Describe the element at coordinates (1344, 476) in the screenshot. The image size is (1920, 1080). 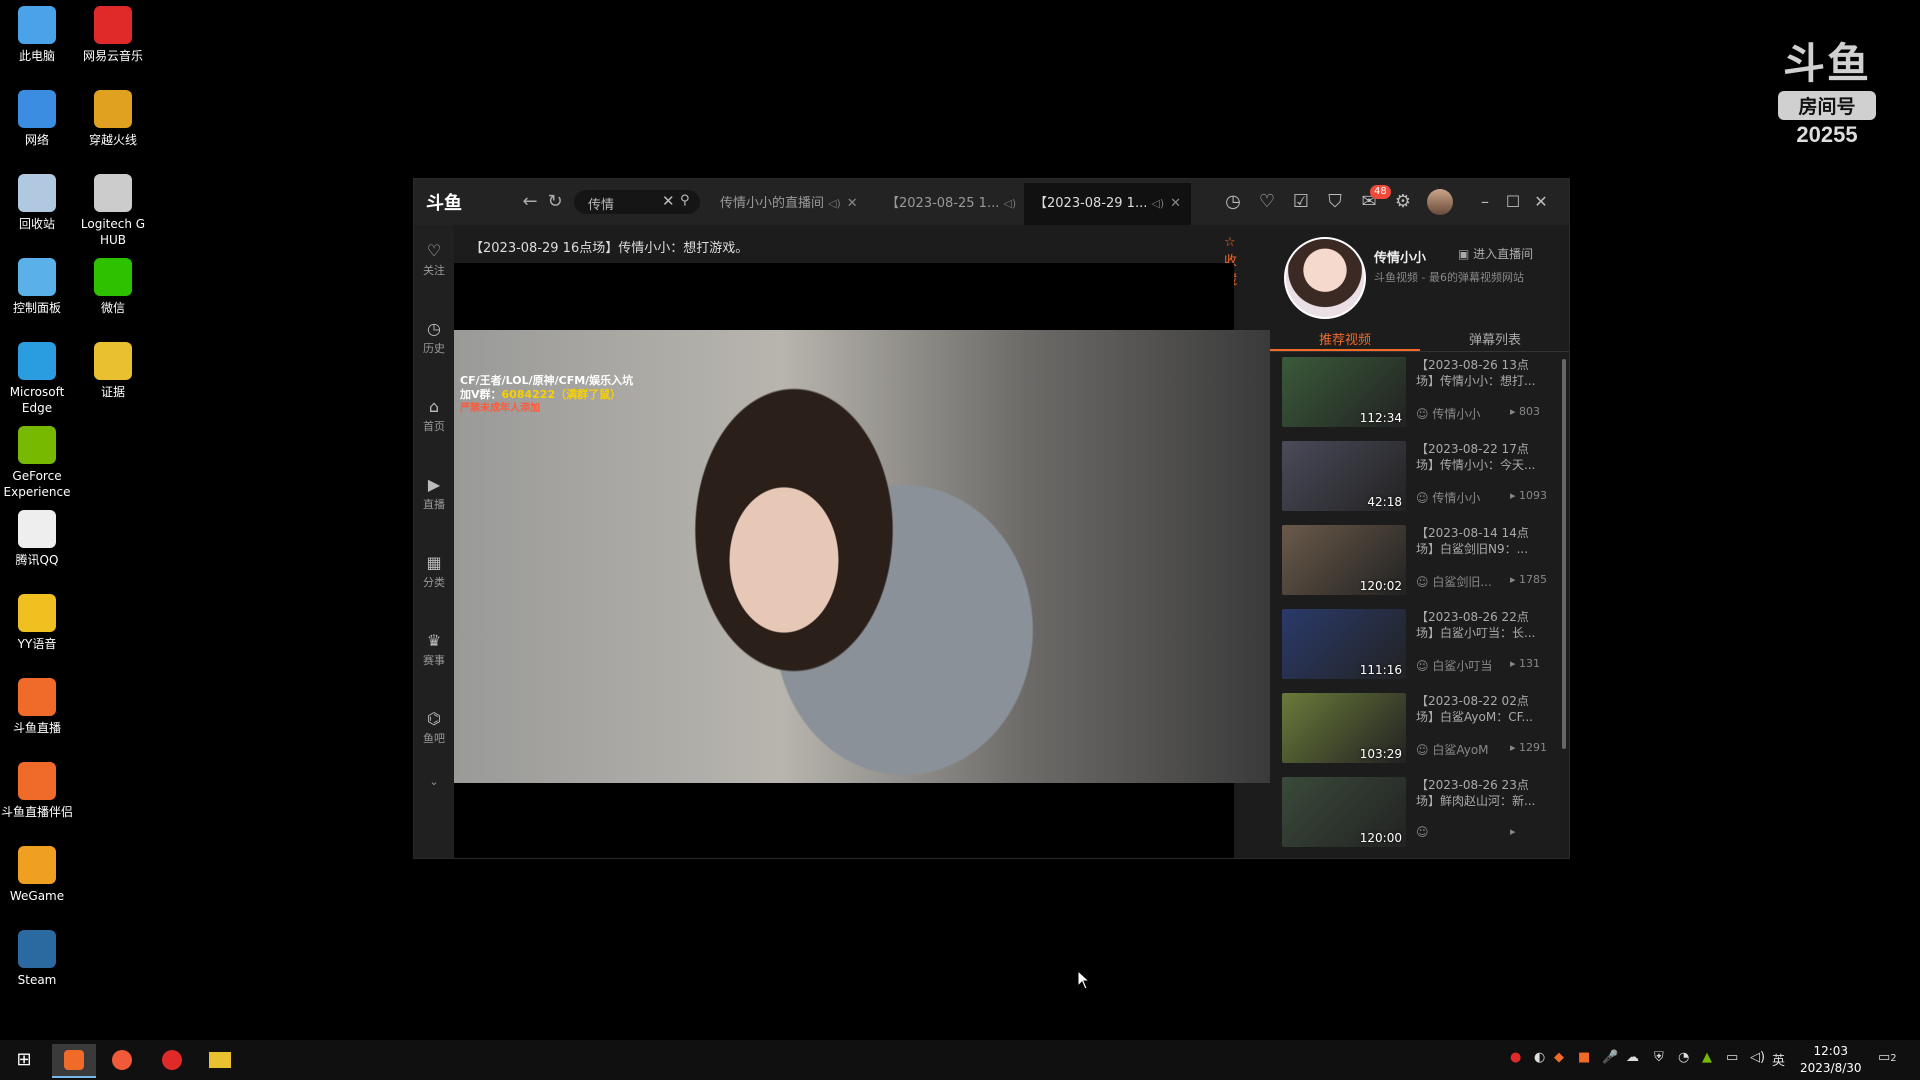
I see `video-thumbnail: 42:18` at that location.